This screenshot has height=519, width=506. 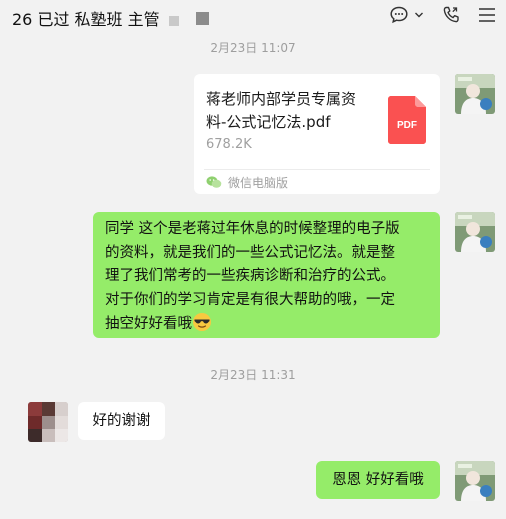 I want to click on file-size: 678.2K, so click(x=229, y=144).